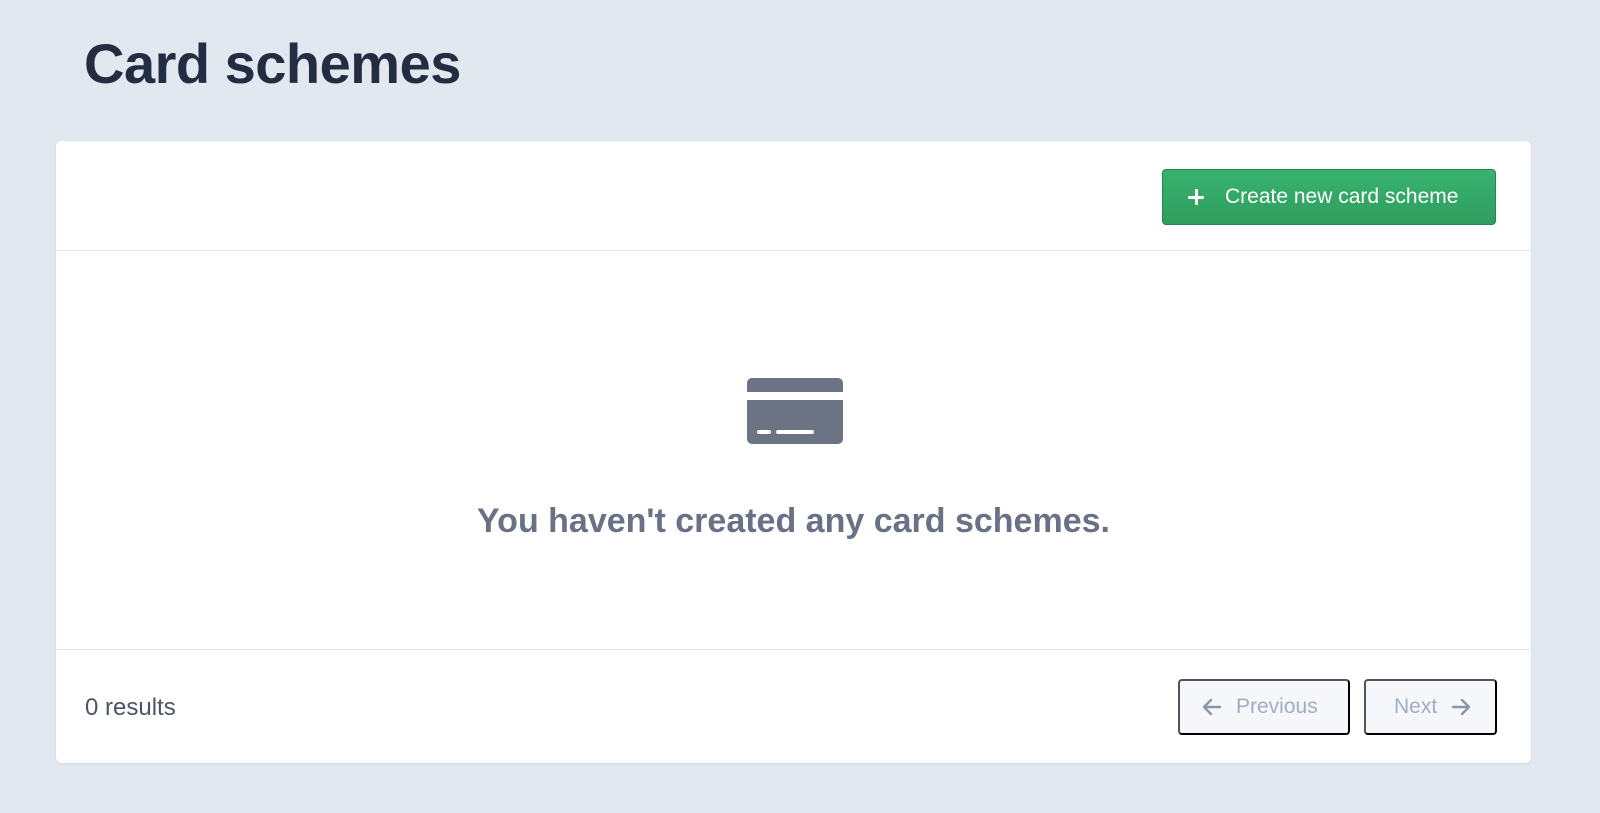  I want to click on results-count: 0 results, so click(130, 707).